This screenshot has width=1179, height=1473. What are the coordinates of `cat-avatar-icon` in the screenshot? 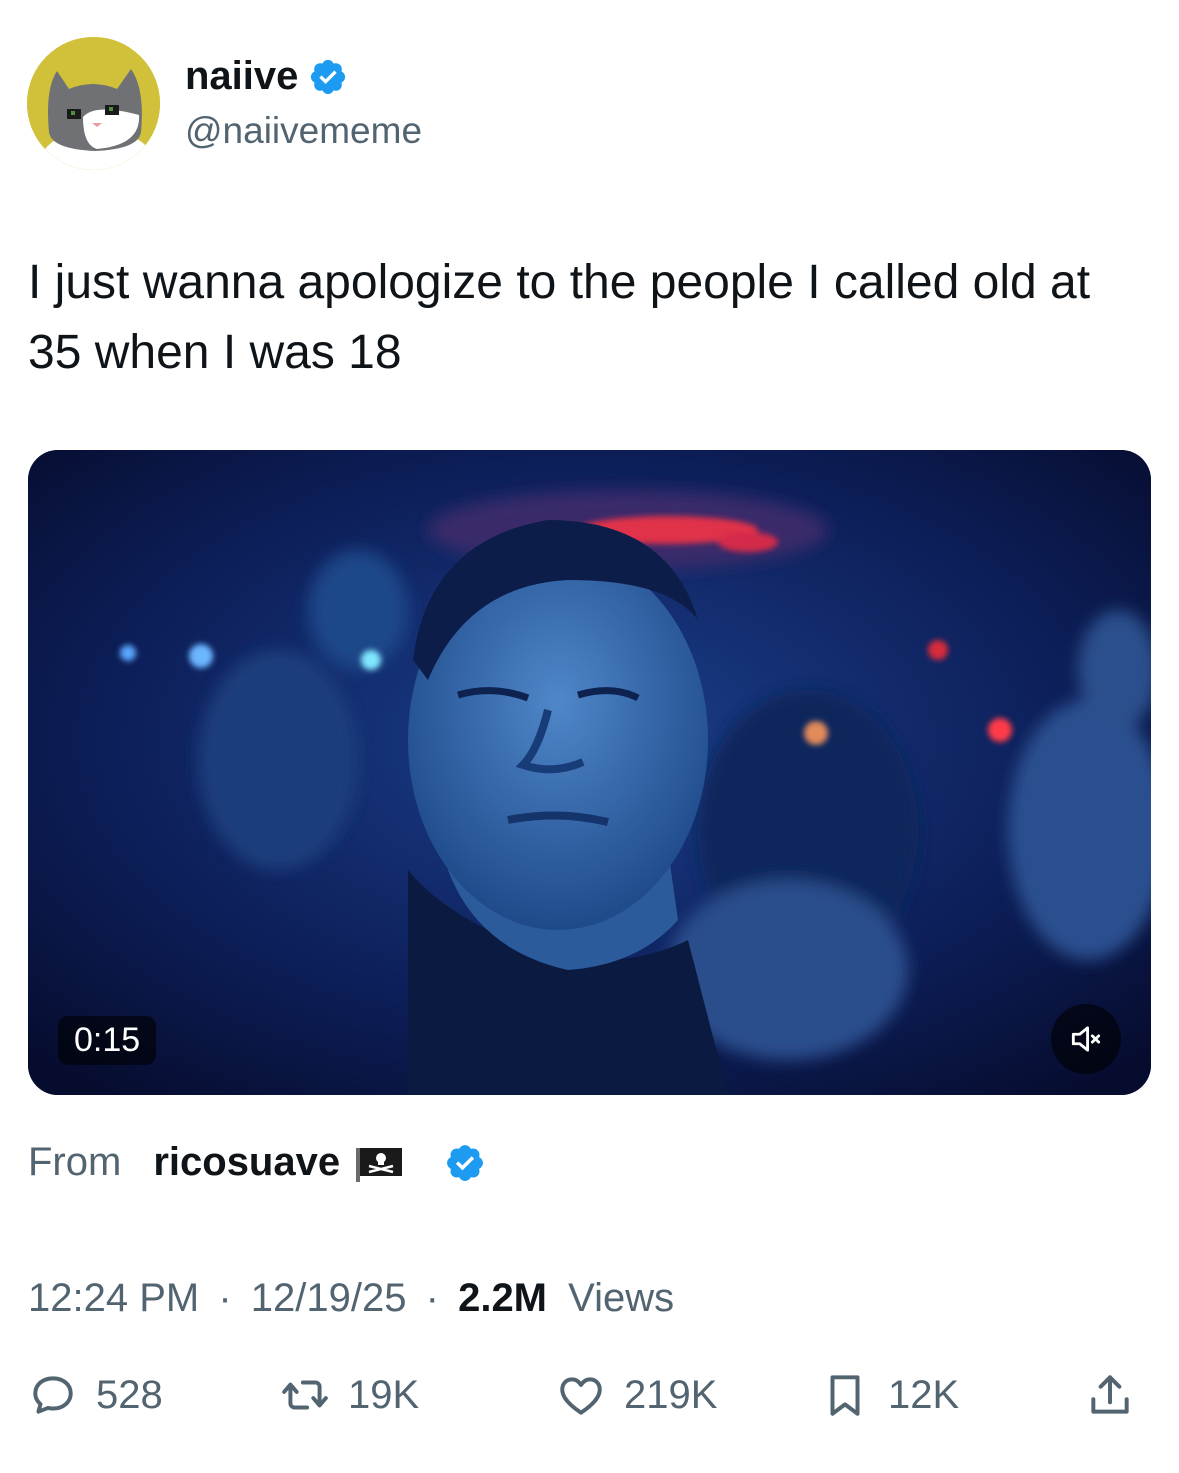 It's located at (93, 103).